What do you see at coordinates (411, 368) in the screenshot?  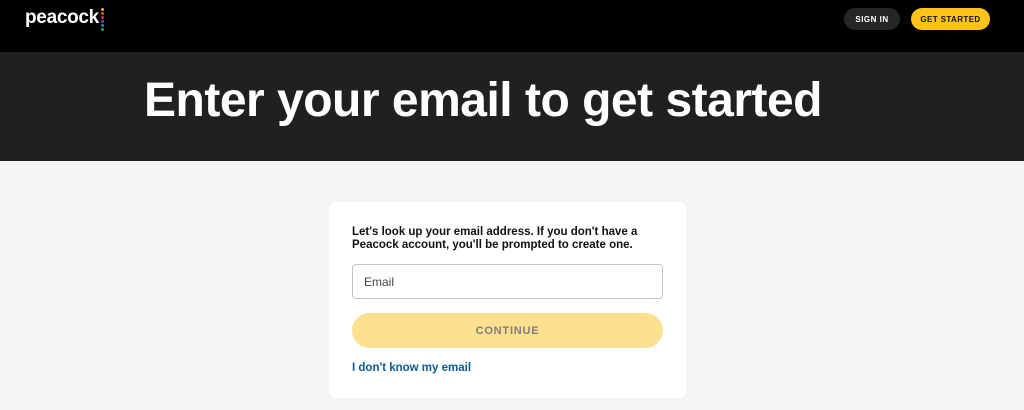 I see `forgot-email-link: I don't know my email` at bounding box center [411, 368].